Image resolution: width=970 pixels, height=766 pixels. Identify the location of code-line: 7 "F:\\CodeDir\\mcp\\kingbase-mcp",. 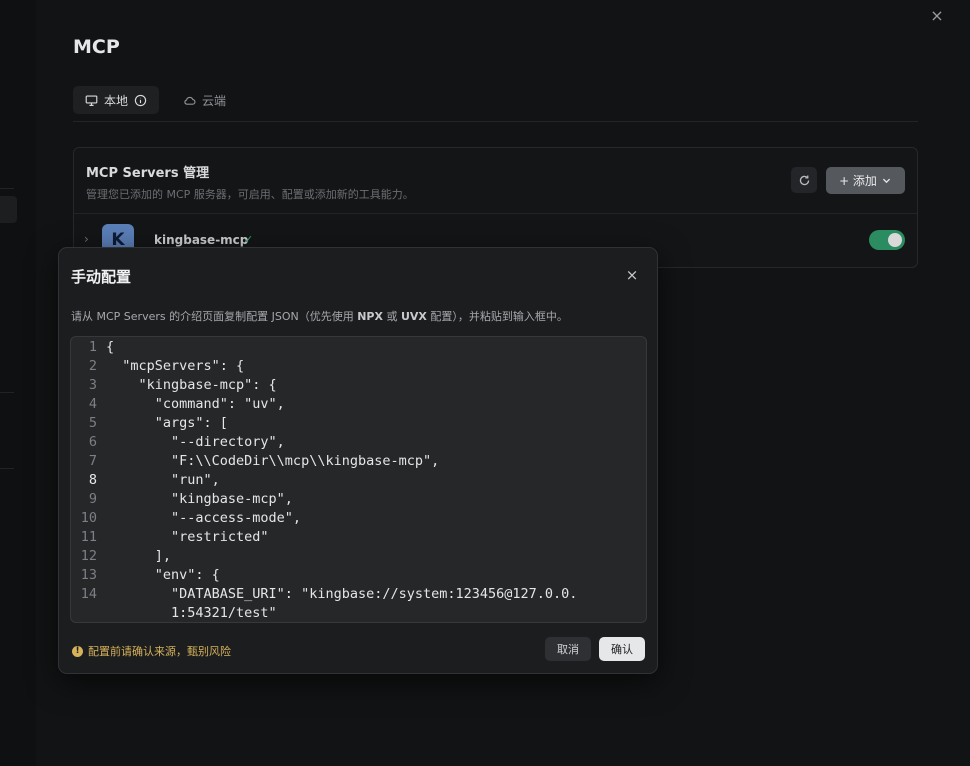
(358, 461).